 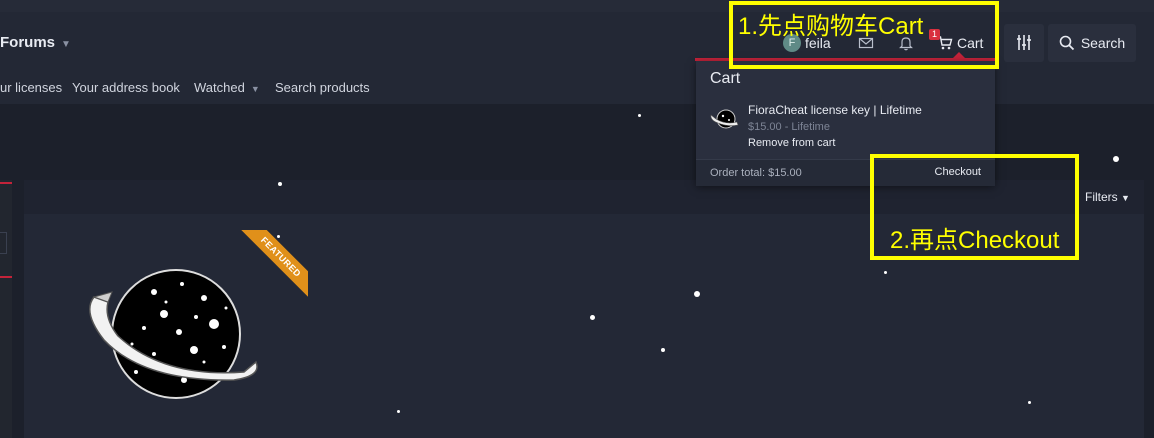 I want to click on filter-settings-button, so click(x=1024, y=43).